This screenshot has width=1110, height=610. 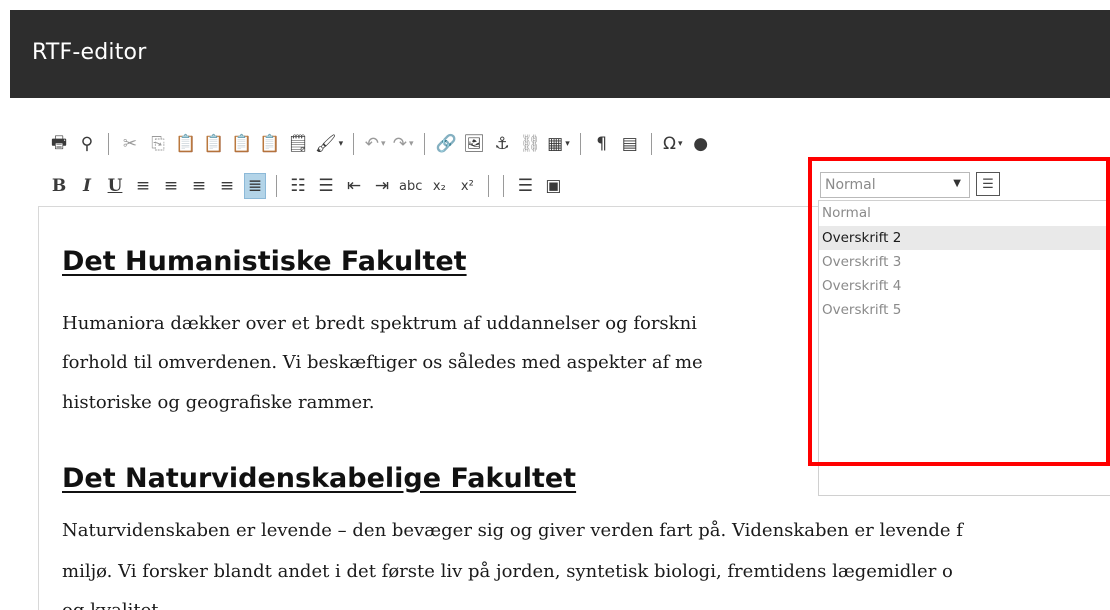 I want to click on format-select: Normal ▼, so click(x=895, y=185).